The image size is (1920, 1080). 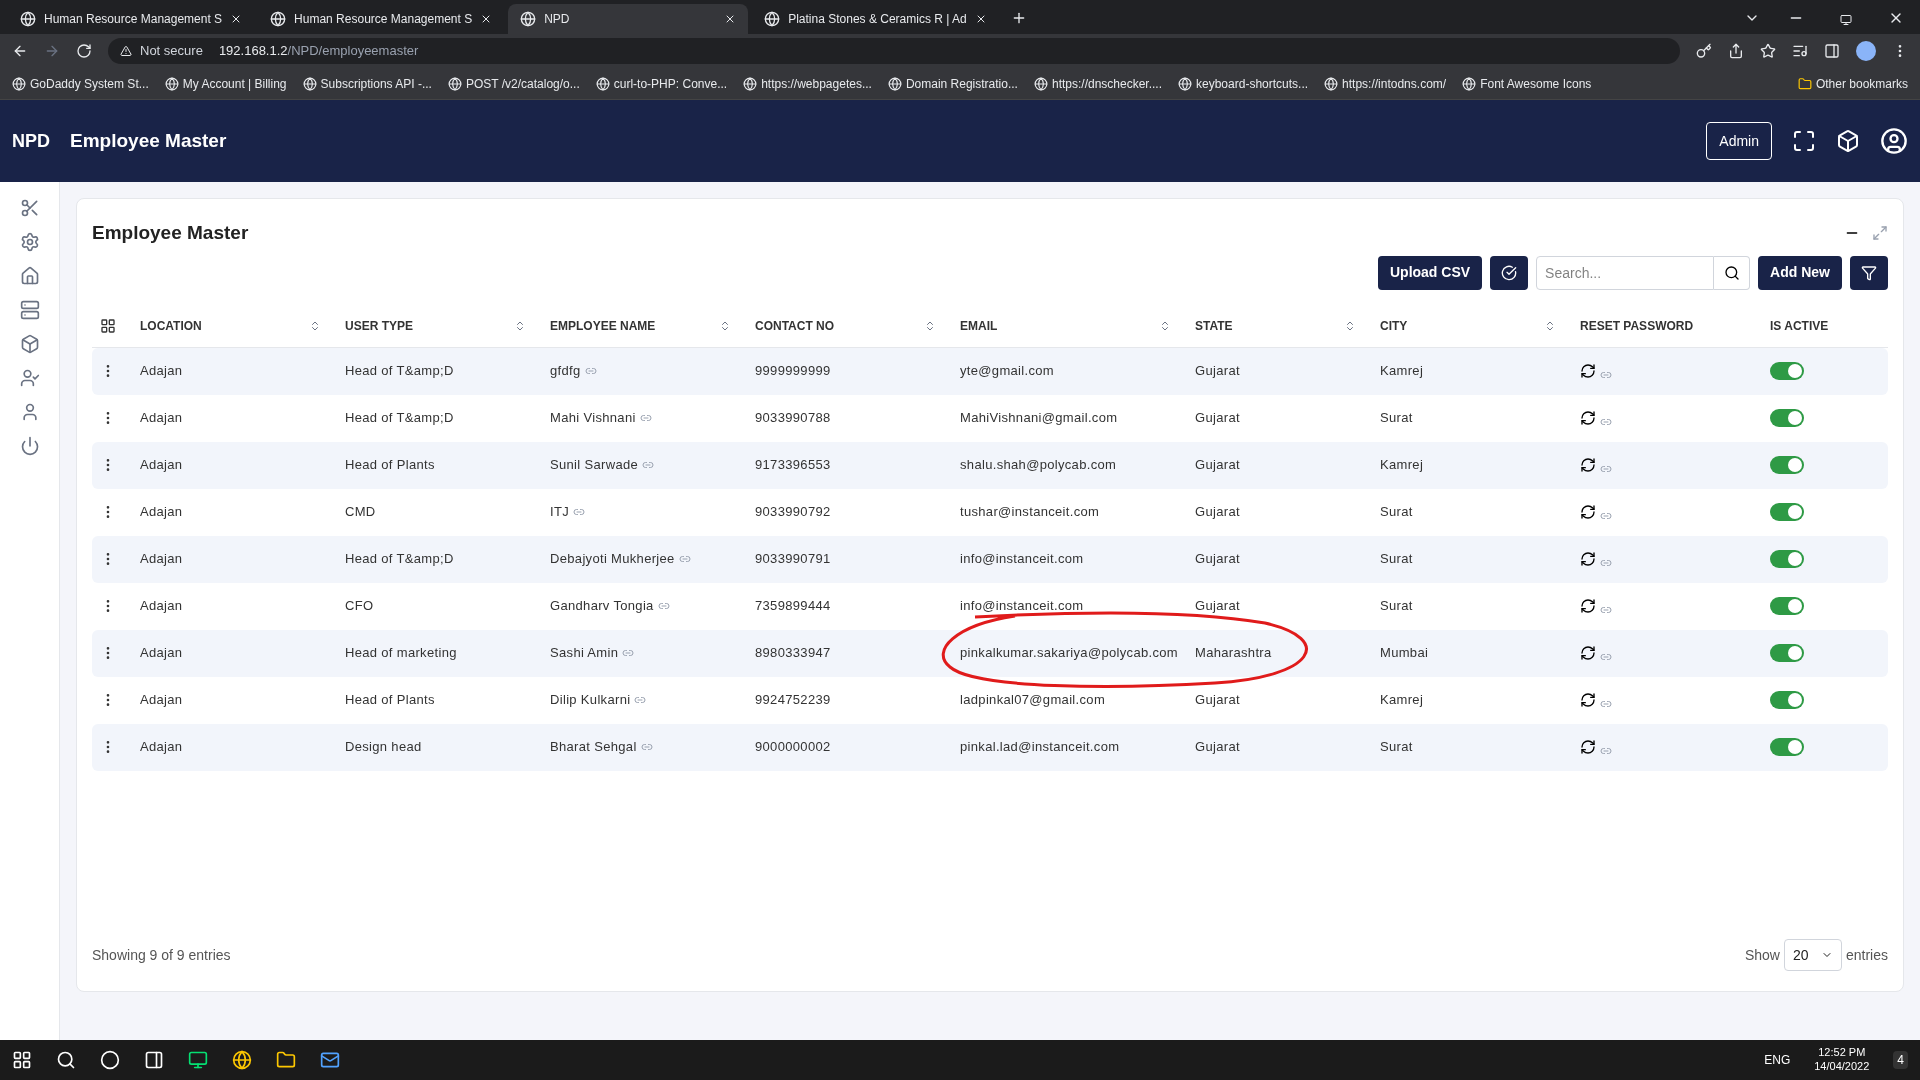 I want to click on column-header: STATE, so click(x=1269, y=326).